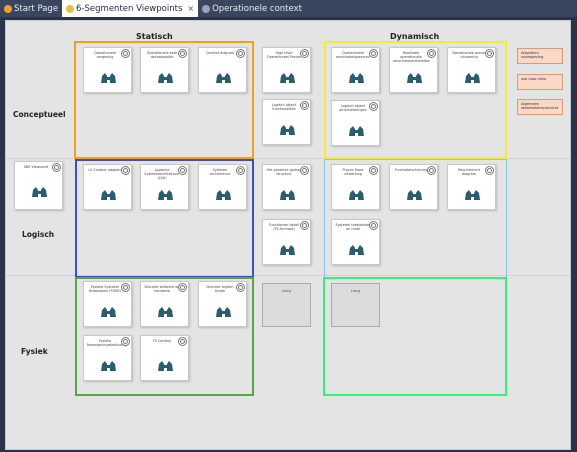 This screenshot has width=577, height=452. I want to click on column-header-dynamisch: Dynamisch, so click(415, 36).